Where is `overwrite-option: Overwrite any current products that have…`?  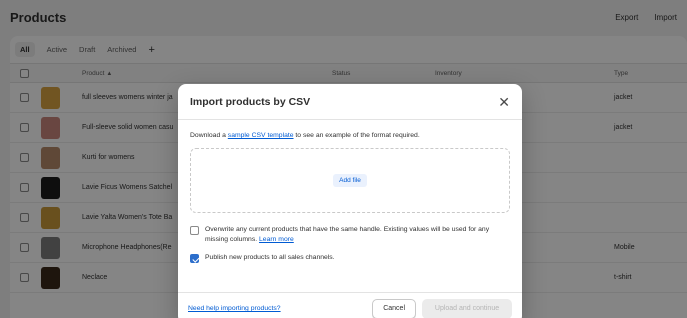
overwrite-option: Overwrite any current products that have… is located at coordinates (350, 235).